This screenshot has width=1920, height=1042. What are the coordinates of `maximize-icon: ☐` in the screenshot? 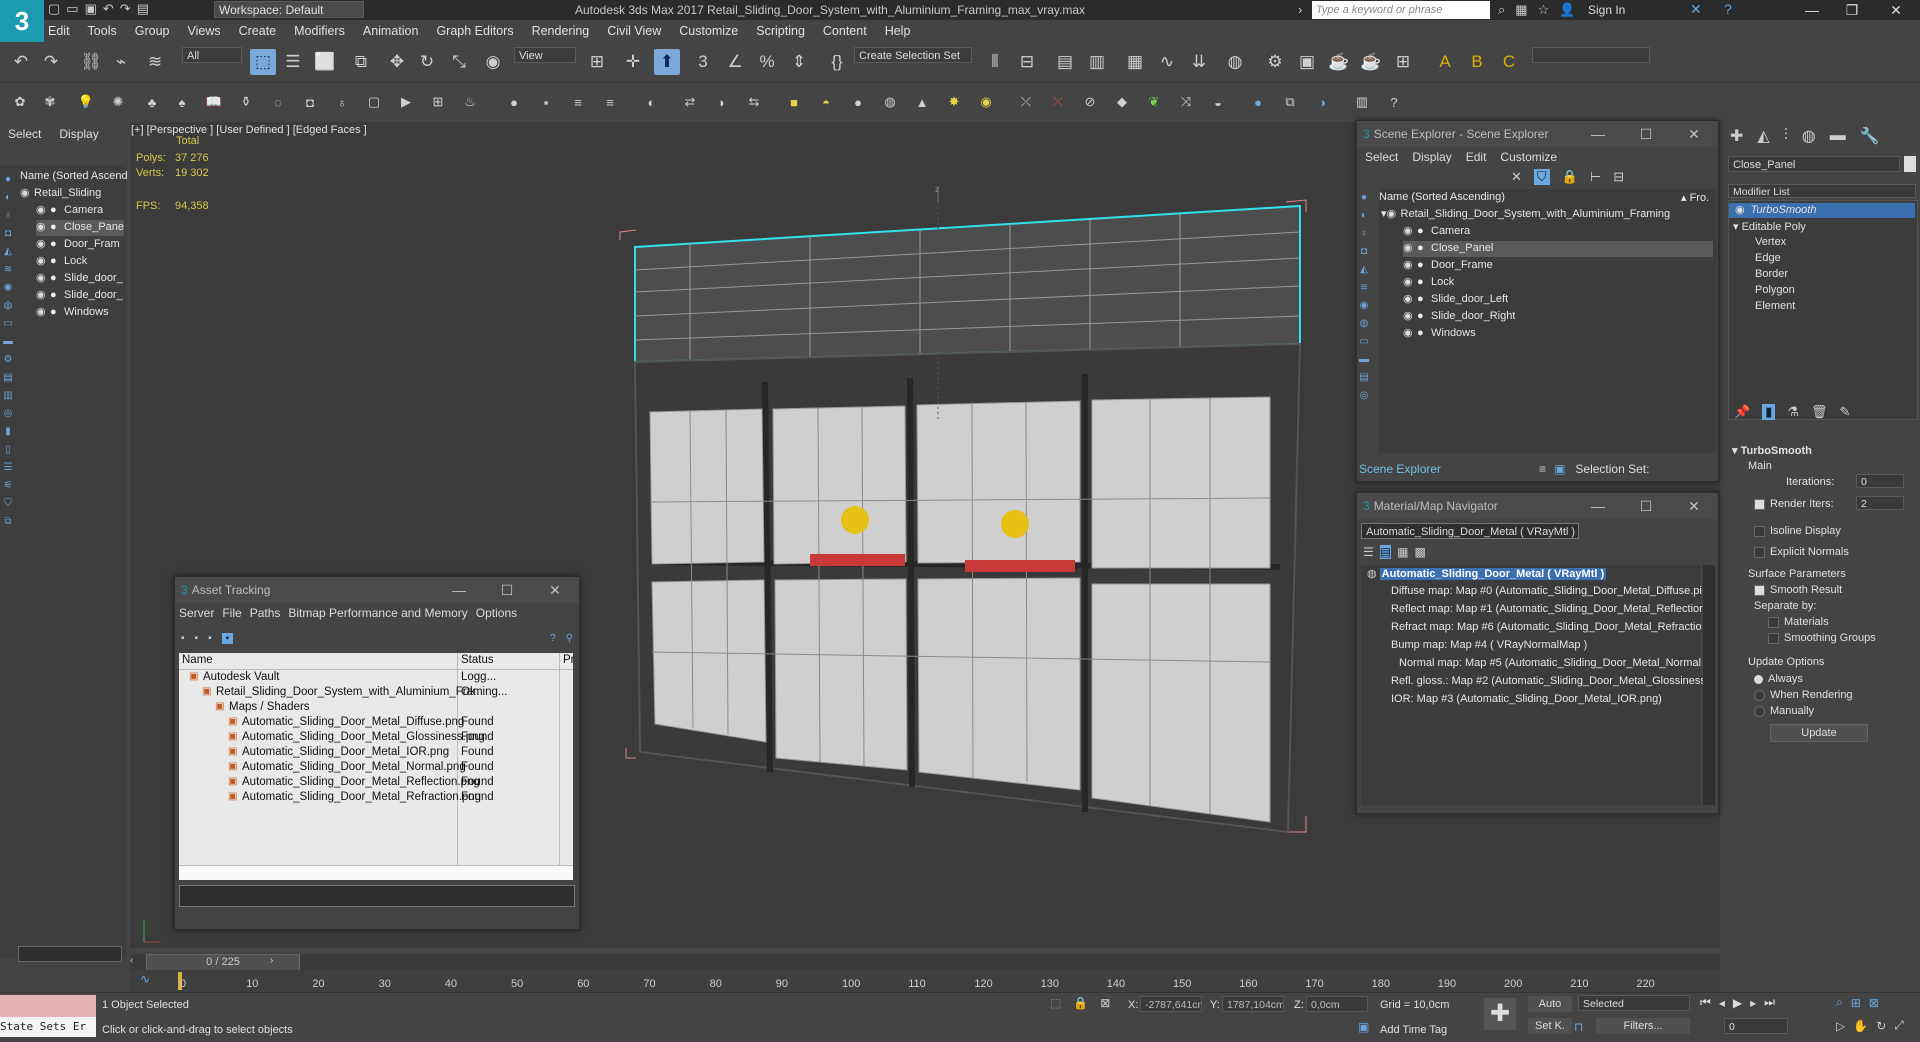 It's located at (507, 590).